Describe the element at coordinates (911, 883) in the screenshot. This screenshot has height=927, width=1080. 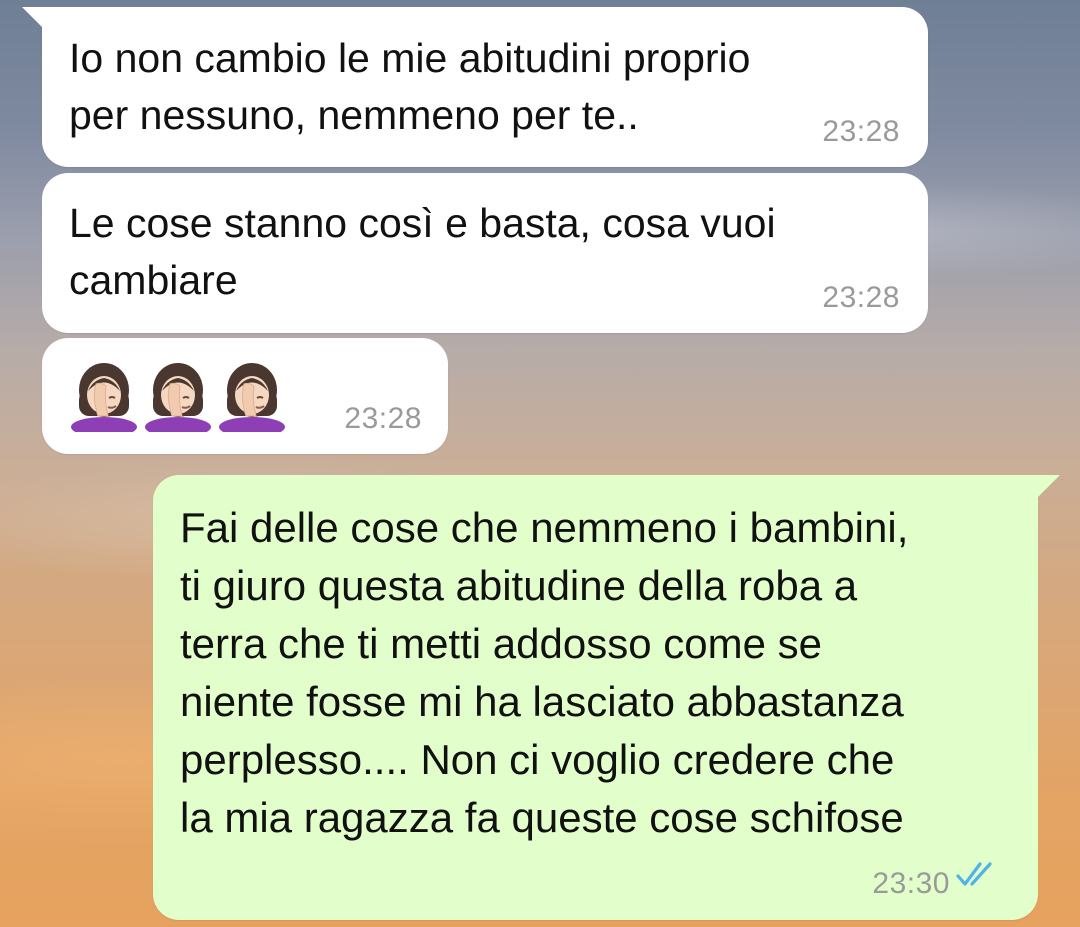
I see `message-timestamp: 23:30` at that location.